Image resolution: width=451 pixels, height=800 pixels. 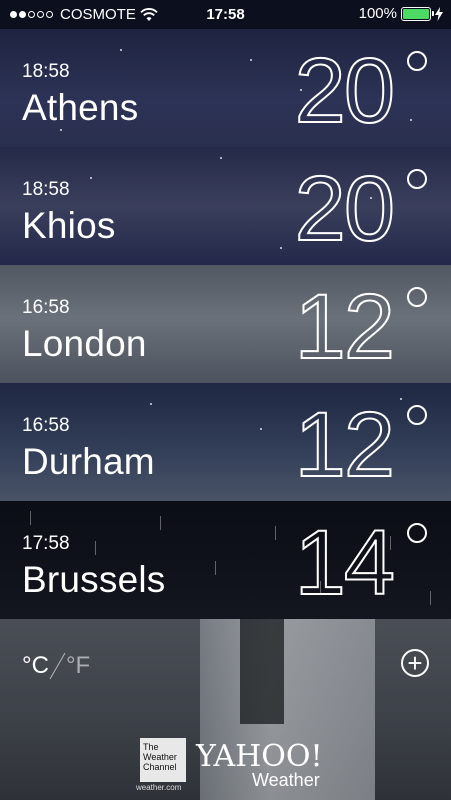 What do you see at coordinates (80, 107) in the screenshot?
I see `city-name: Athens` at bounding box center [80, 107].